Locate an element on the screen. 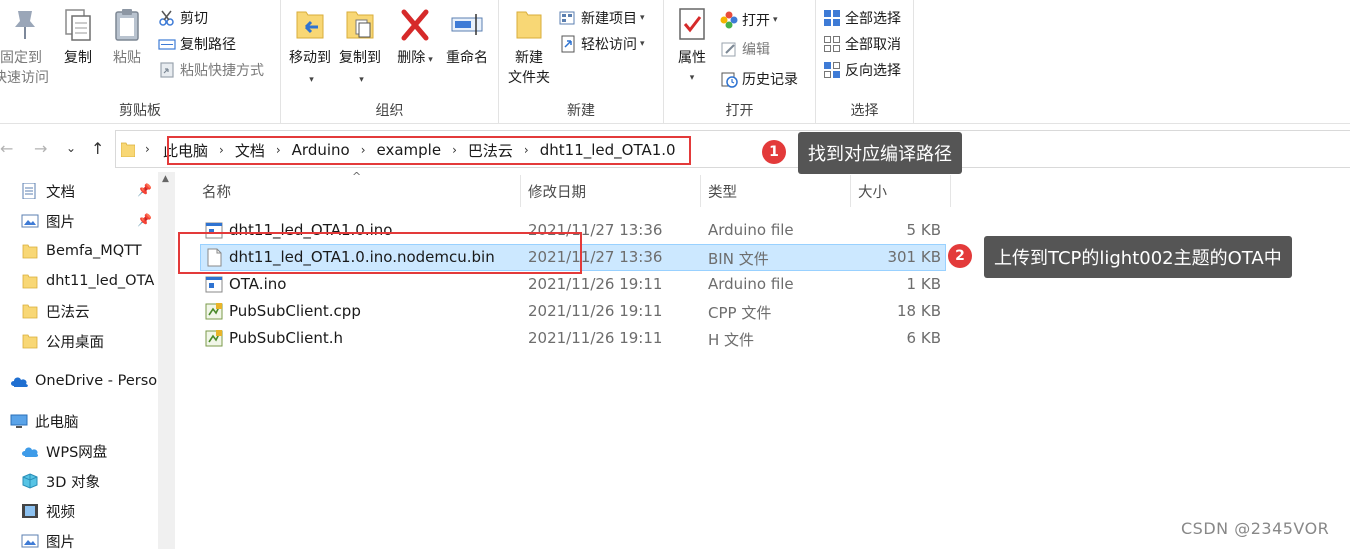  open-button: 打开 ▾ is located at coordinates (749, 20).